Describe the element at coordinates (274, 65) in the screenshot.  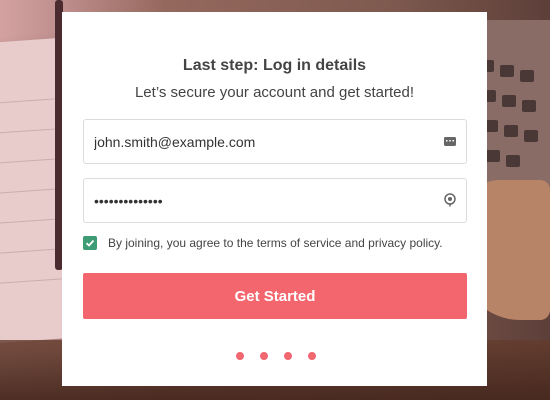
I see `card-title: Last step: Log in details` at that location.